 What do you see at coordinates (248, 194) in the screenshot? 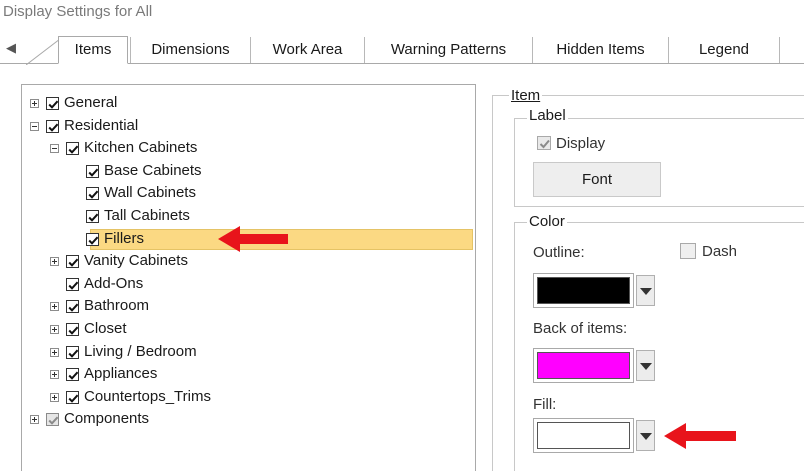
I see `tree-item: Wall Cabinets` at bounding box center [248, 194].